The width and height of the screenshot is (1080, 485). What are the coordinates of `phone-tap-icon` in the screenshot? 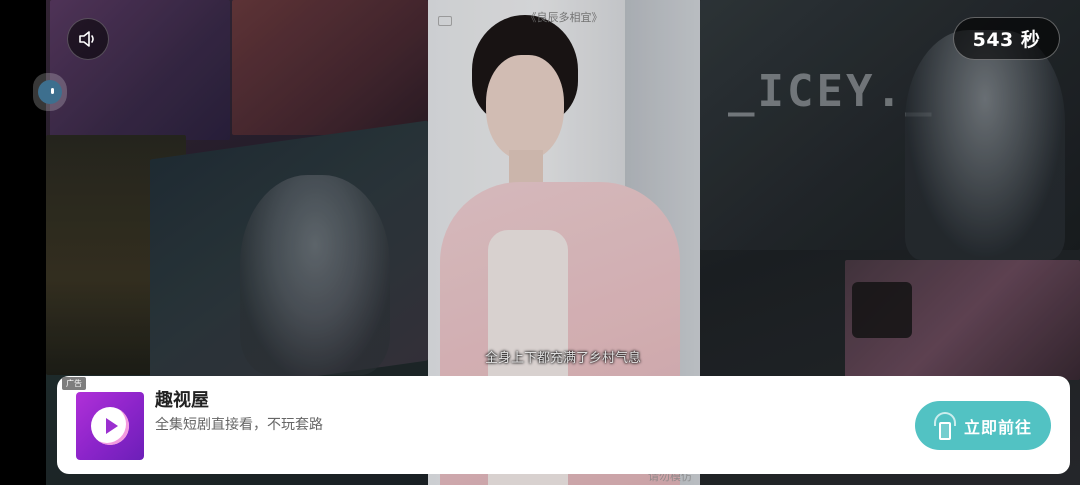 It's located at (944, 425).